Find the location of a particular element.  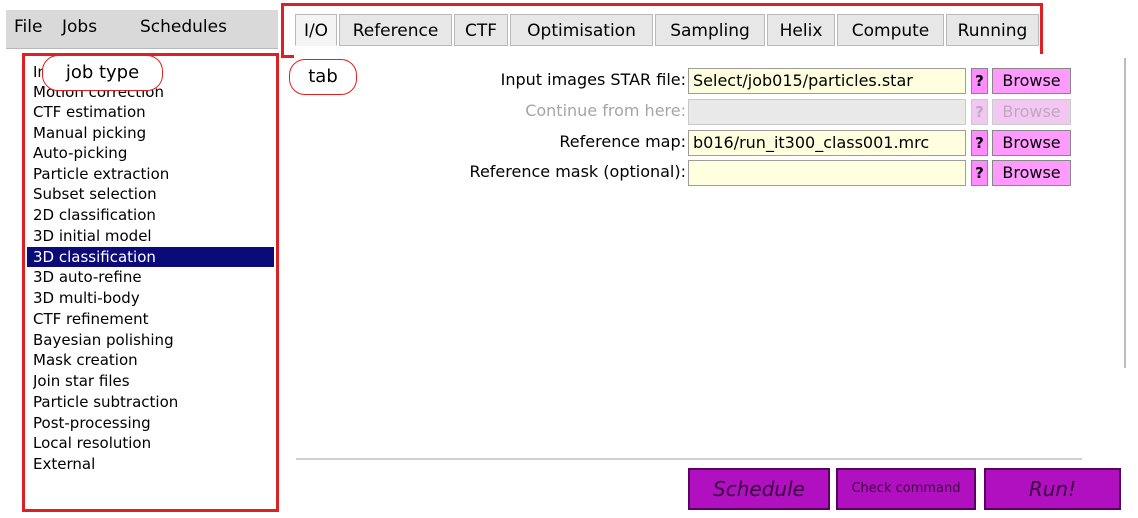

job-type-item: Particle extraction is located at coordinates (154, 174).